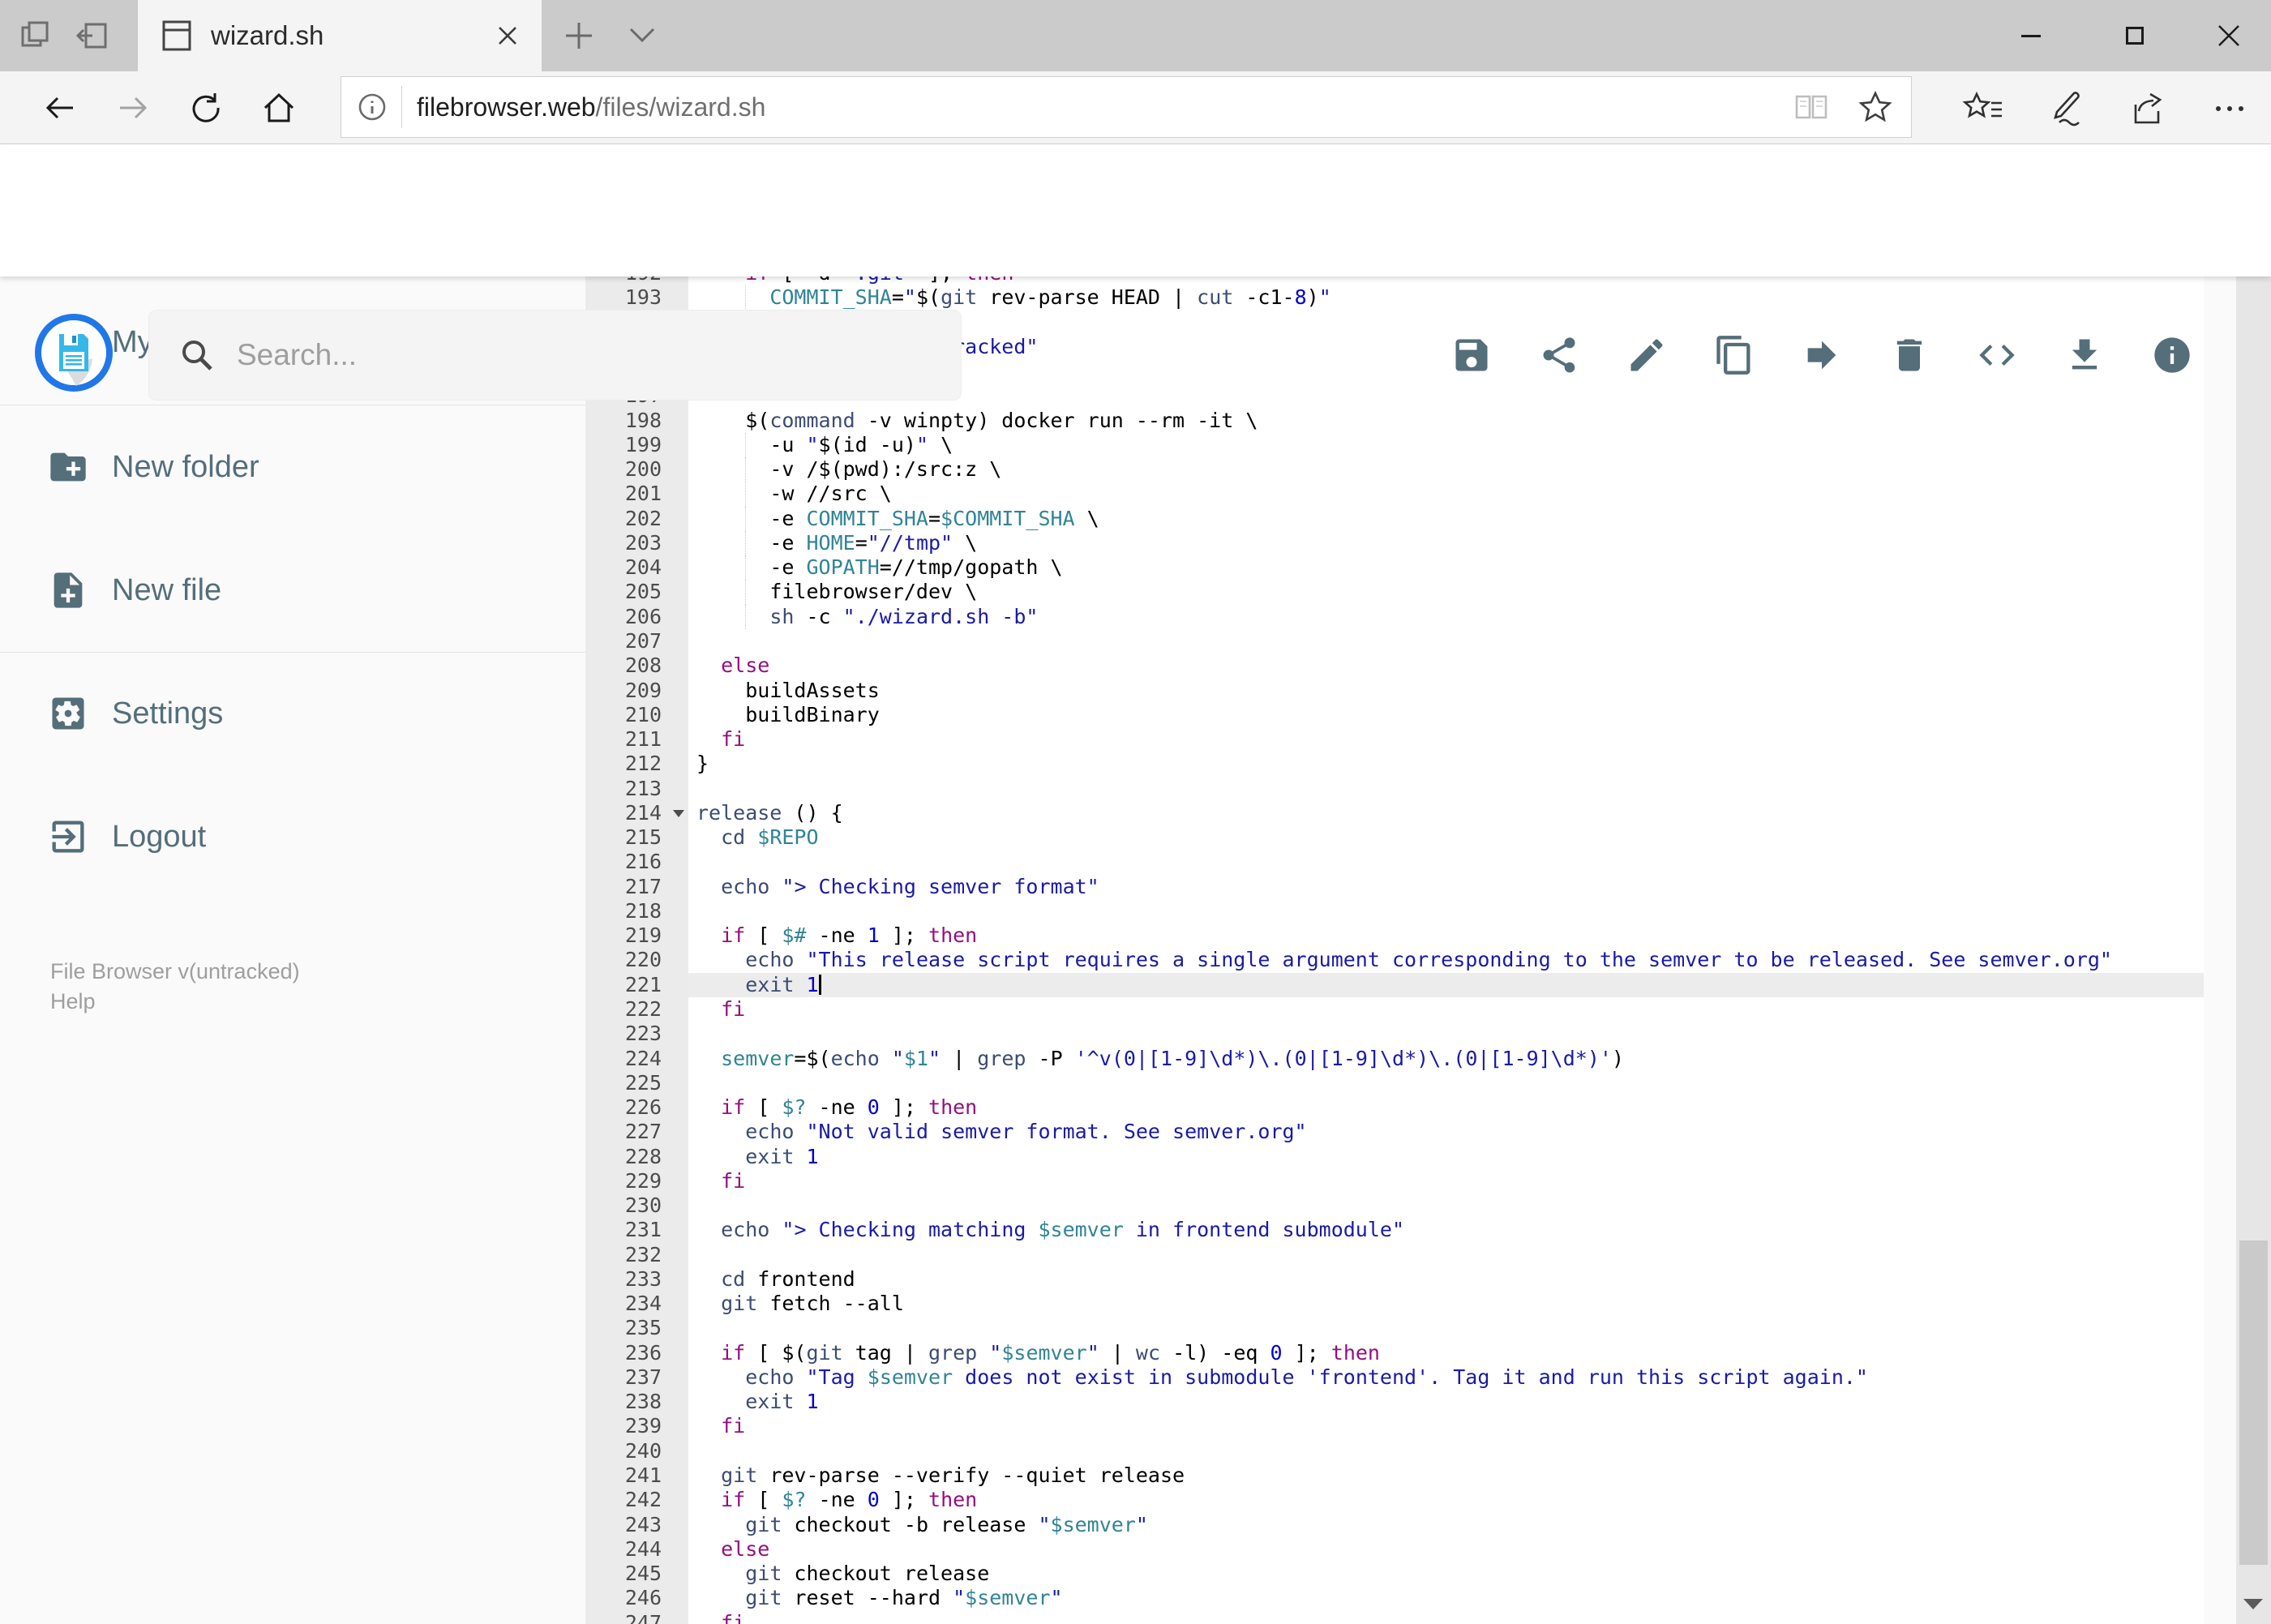  I want to click on code-line: 212}, so click(1395, 765).